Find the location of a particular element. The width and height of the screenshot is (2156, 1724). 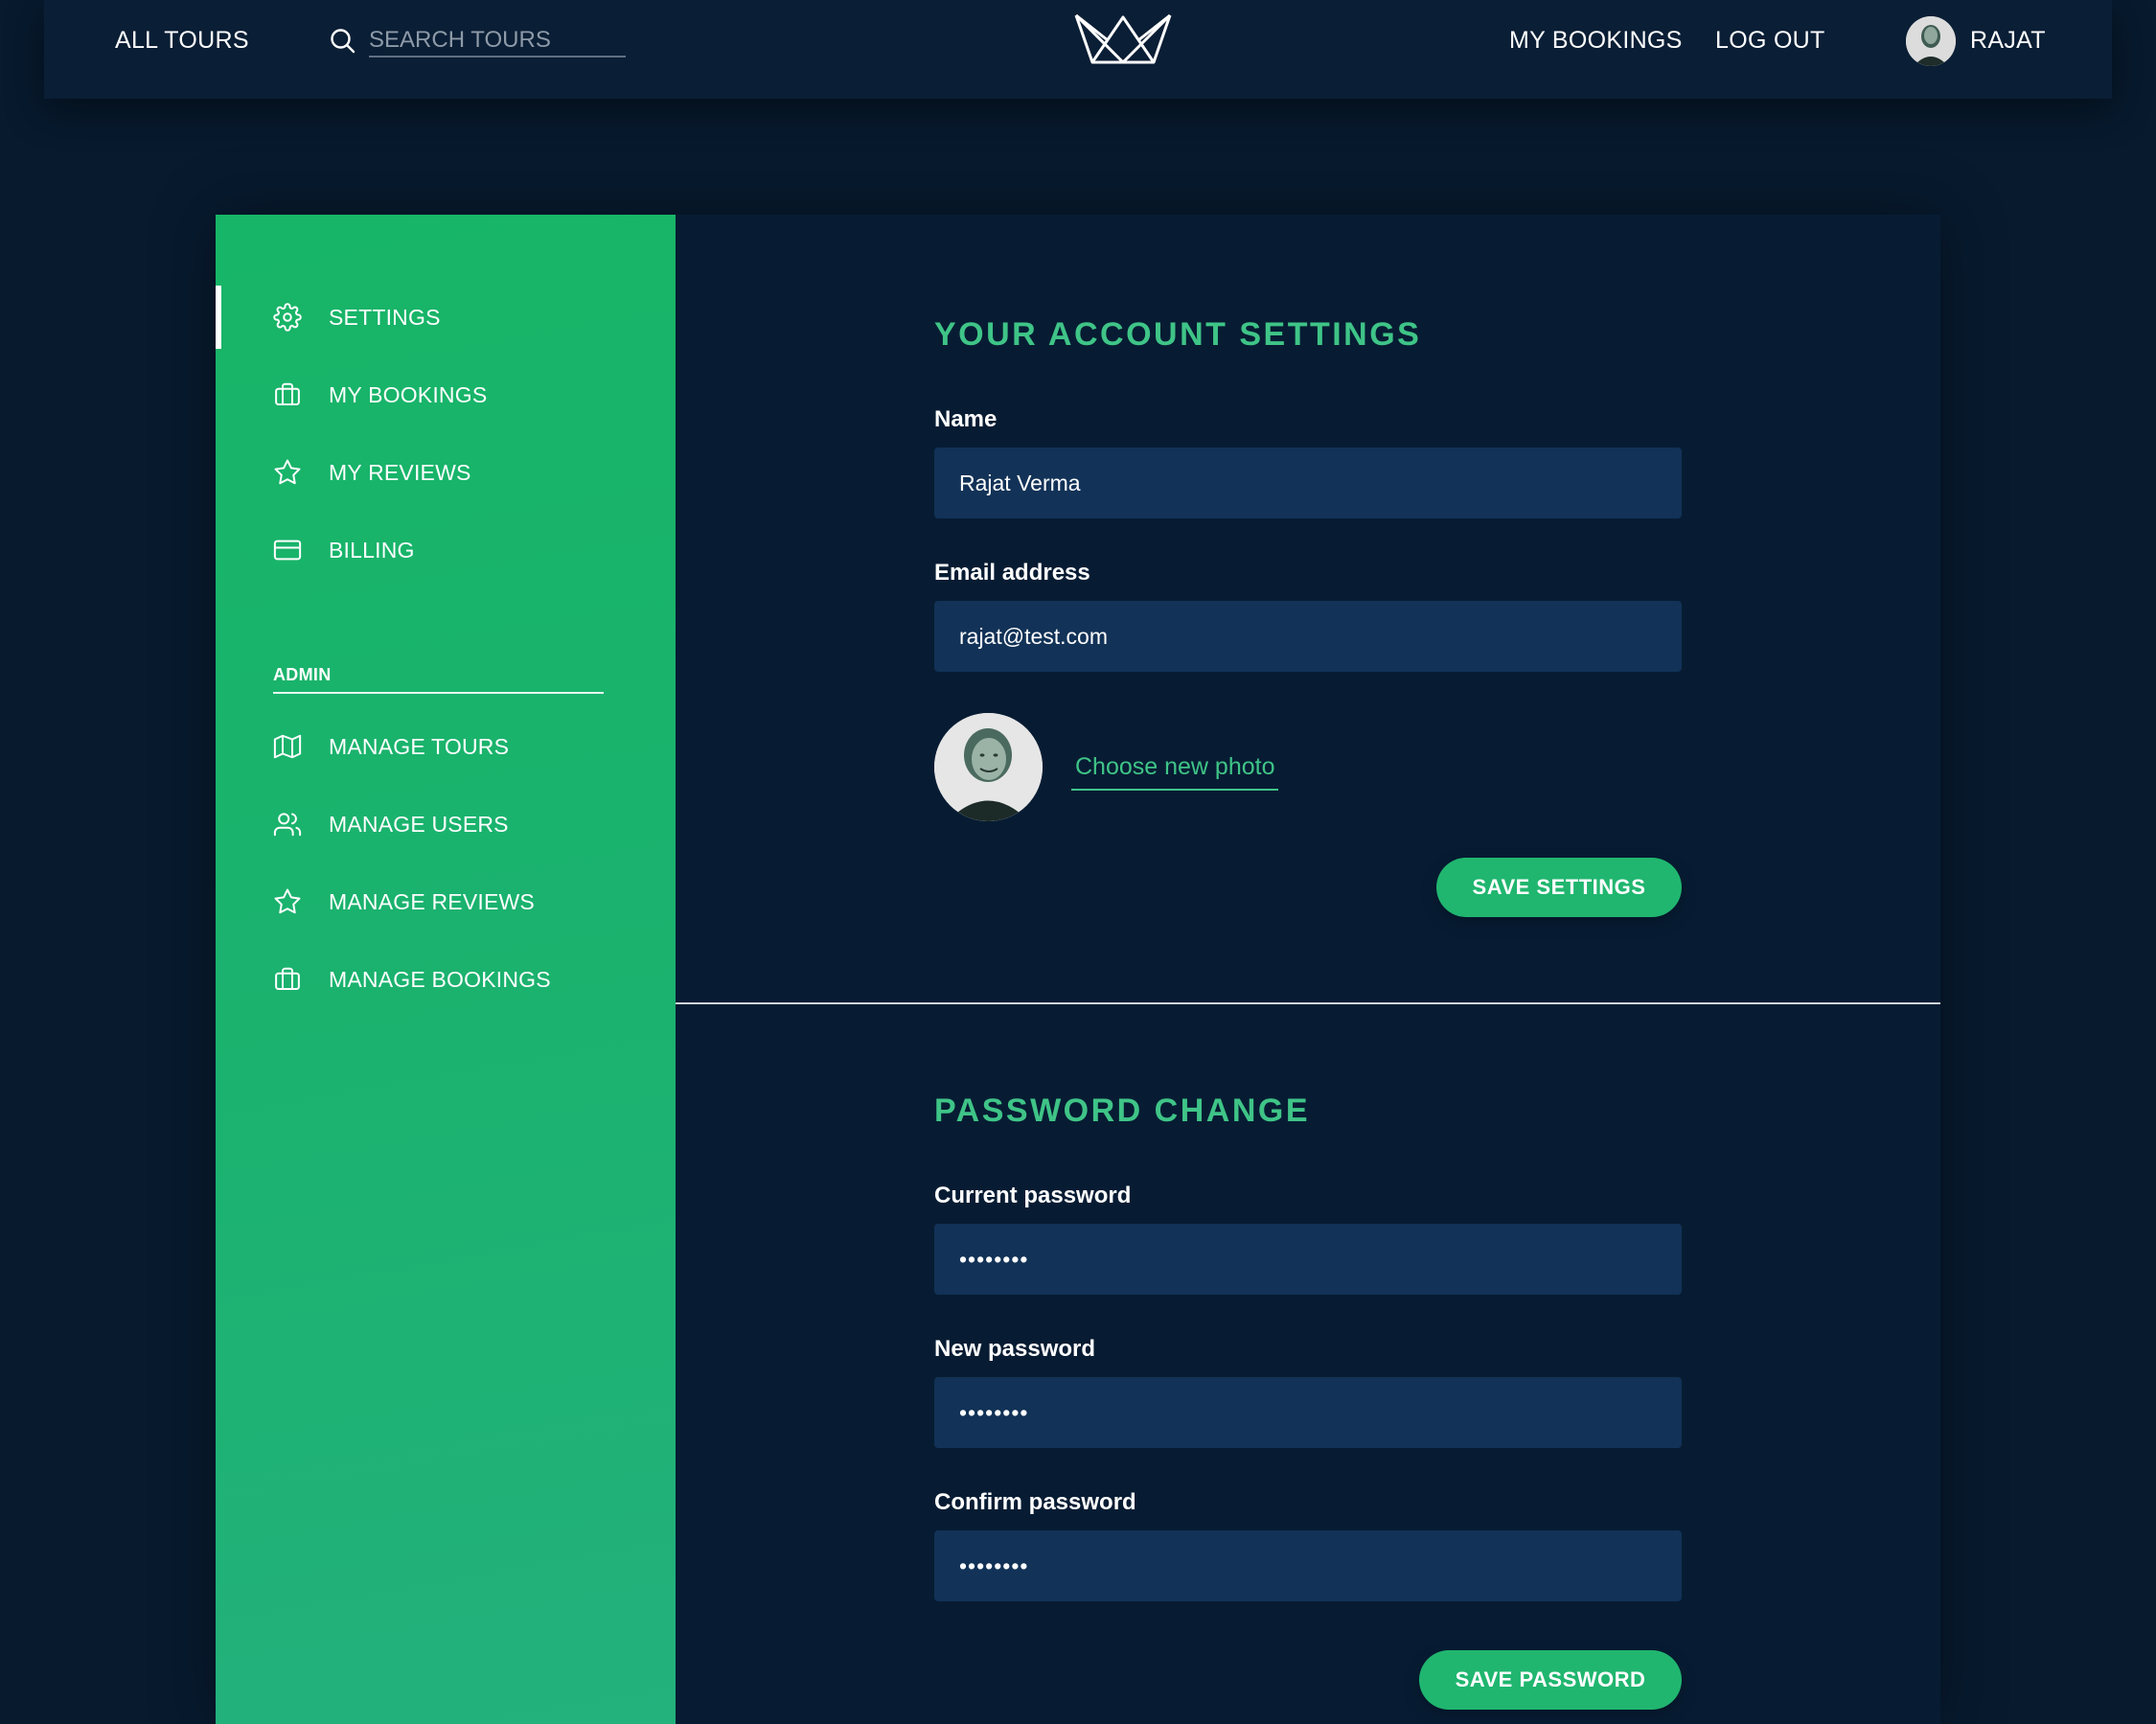

sidebar-item-label: MANAGE BOOKINGS is located at coordinates (440, 979).